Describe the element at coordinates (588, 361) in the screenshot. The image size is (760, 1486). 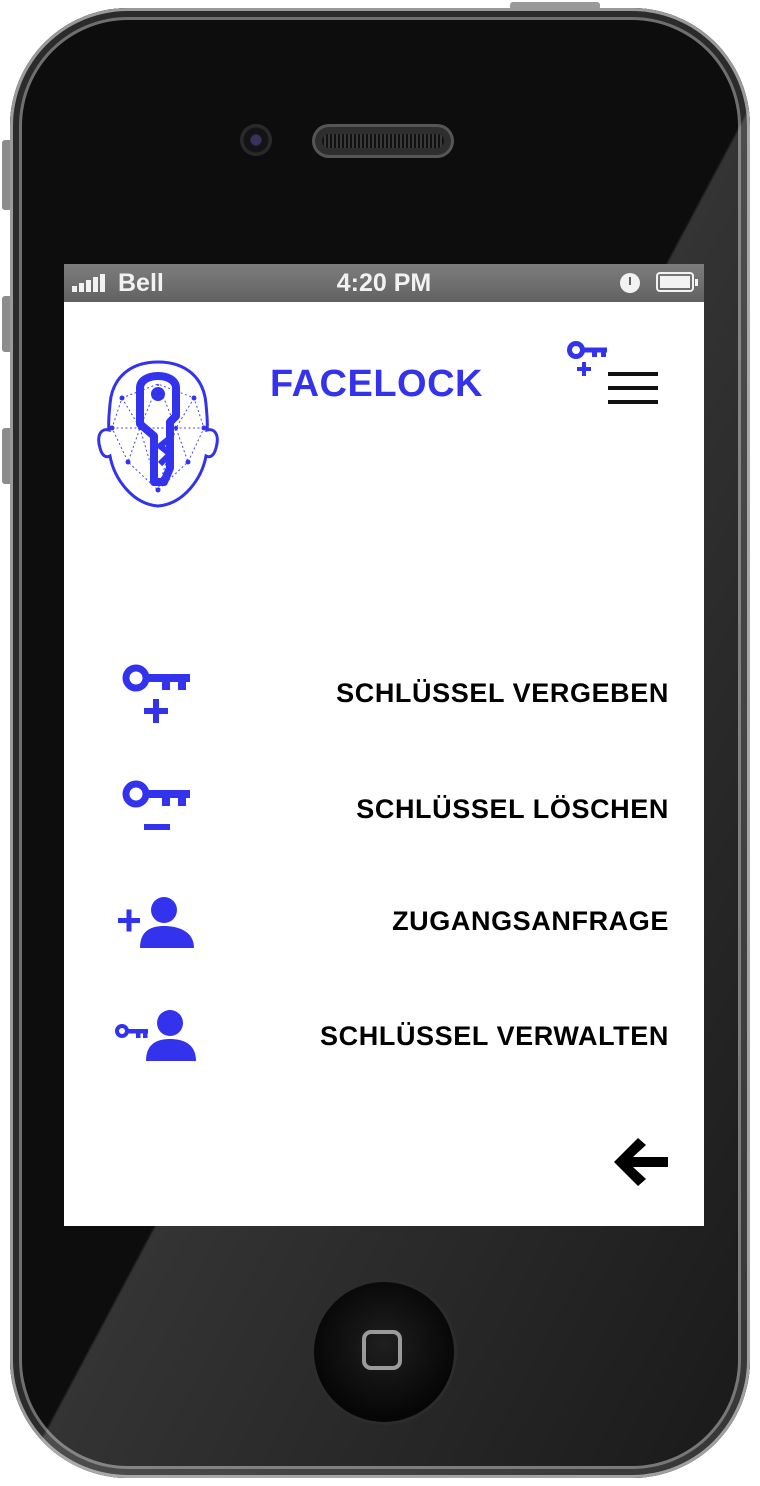
I see `add-key-icon` at that location.